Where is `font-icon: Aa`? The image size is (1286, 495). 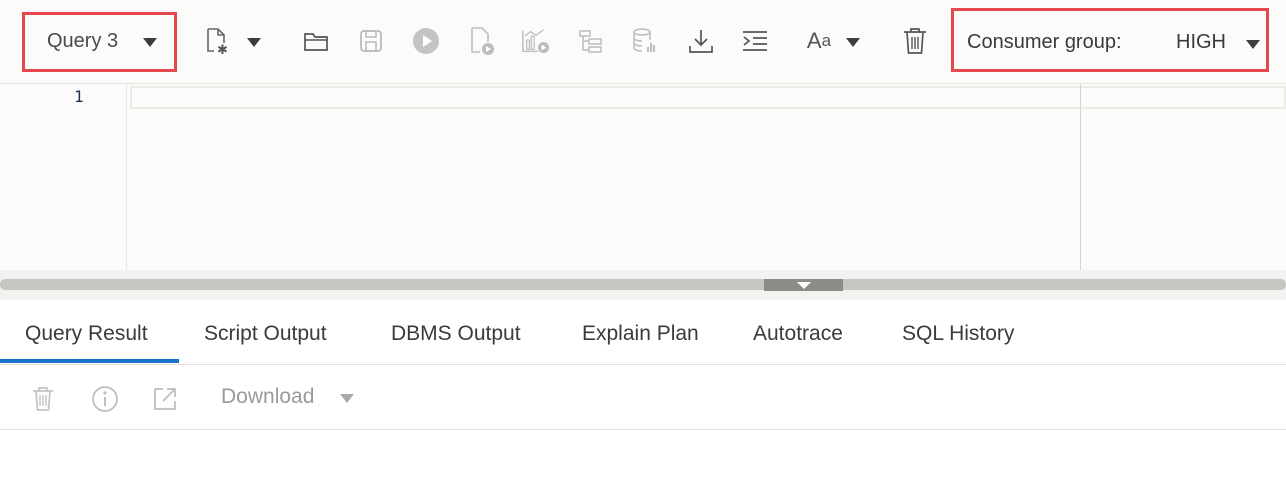 font-icon: Aa is located at coordinates (819, 41).